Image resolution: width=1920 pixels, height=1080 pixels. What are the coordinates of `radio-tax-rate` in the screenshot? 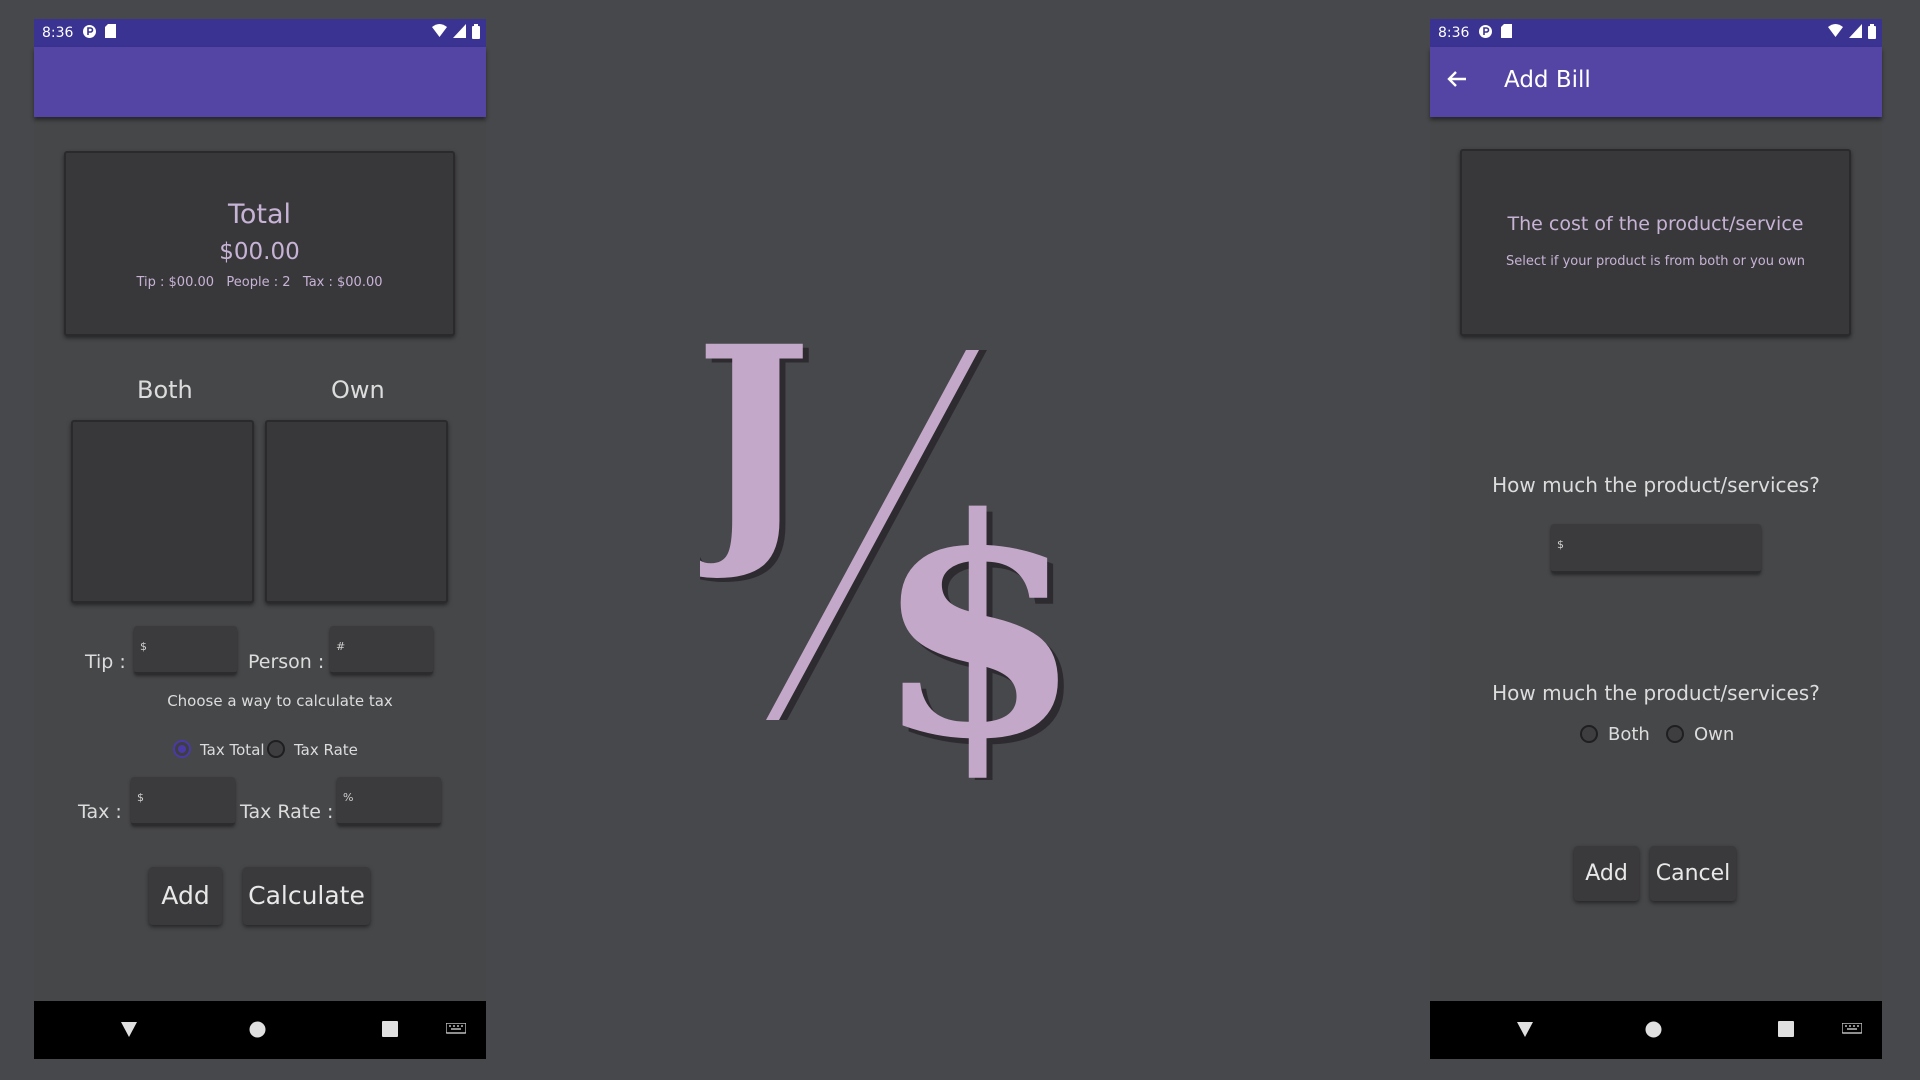 It's located at (276, 749).